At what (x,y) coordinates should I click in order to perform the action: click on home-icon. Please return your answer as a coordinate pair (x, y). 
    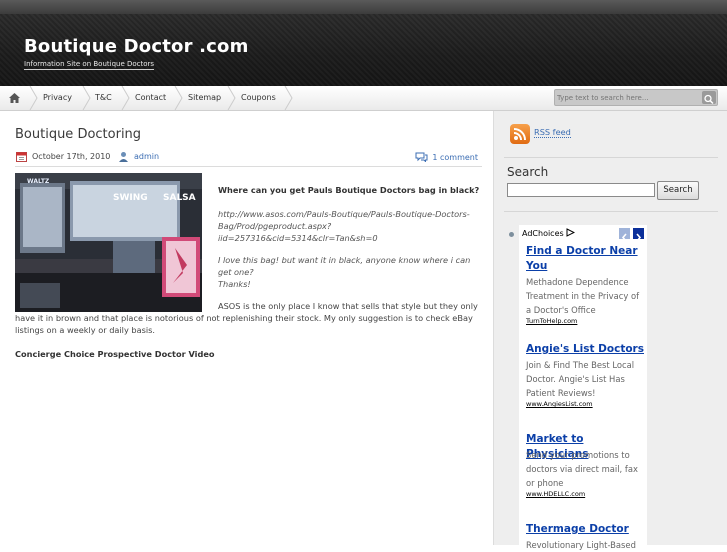
    Looking at the image, I should click on (14, 98).